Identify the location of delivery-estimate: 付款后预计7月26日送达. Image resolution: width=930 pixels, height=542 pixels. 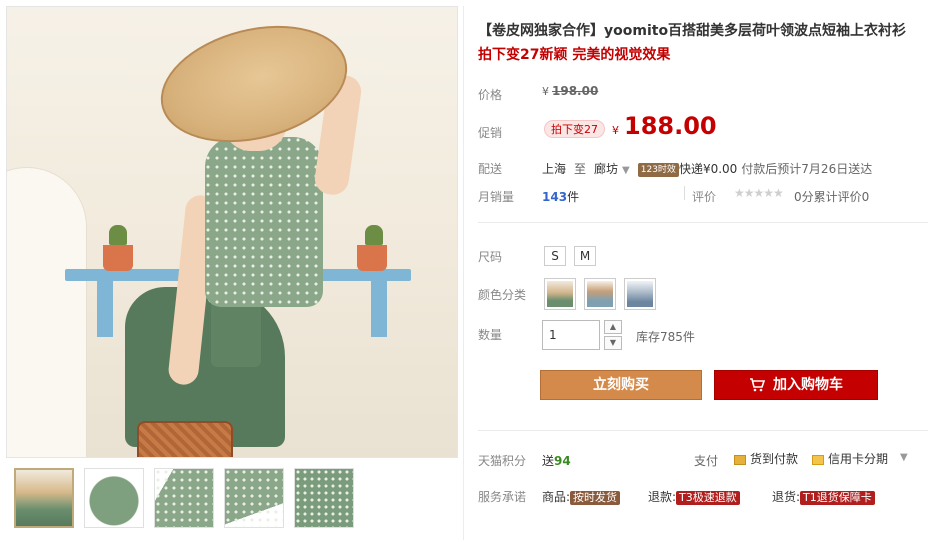
(807, 169).